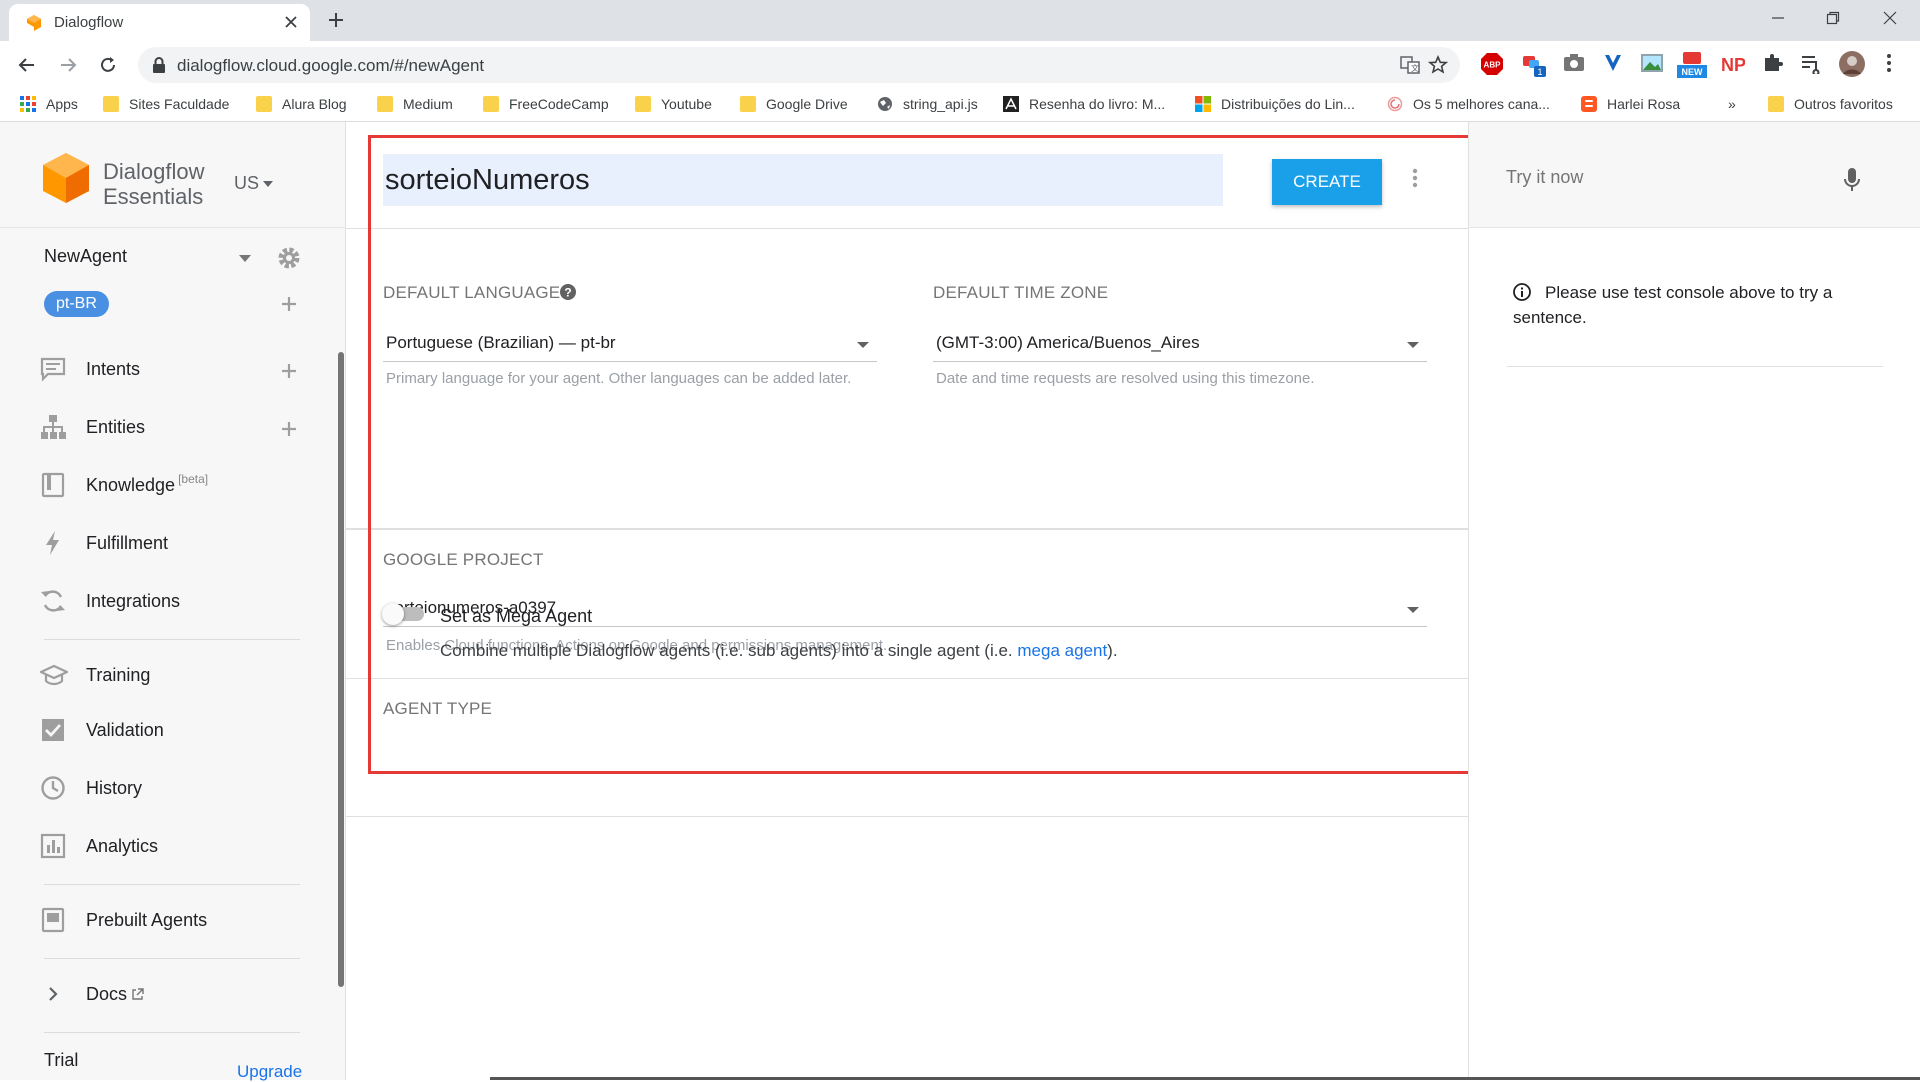 The width and height of the screenshot is (1920, 1082). I want to click on caret-down-icon, so click(1413, 610).